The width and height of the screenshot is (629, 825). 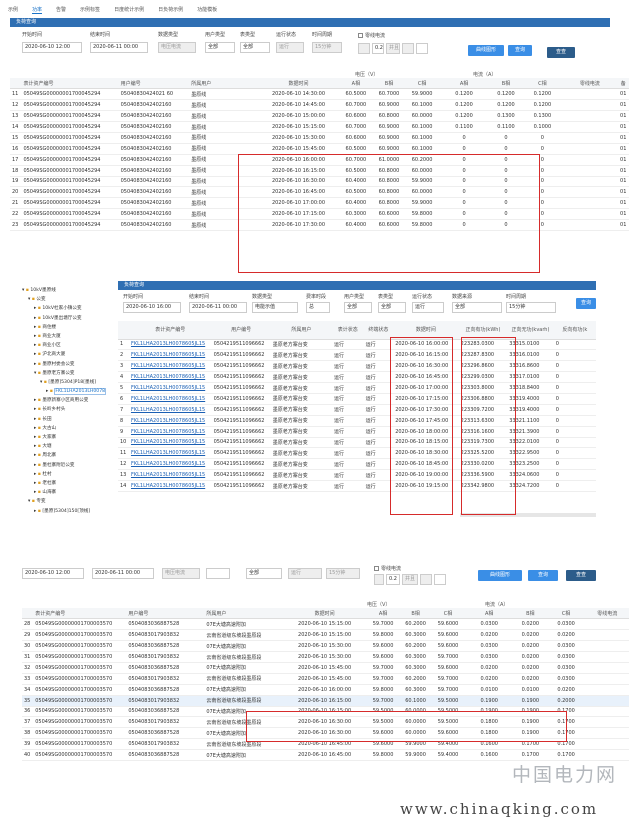 I want to click on tree-node: ▸ ▪ [墨原]5304]150[顶线], so click(x=69, y=511).